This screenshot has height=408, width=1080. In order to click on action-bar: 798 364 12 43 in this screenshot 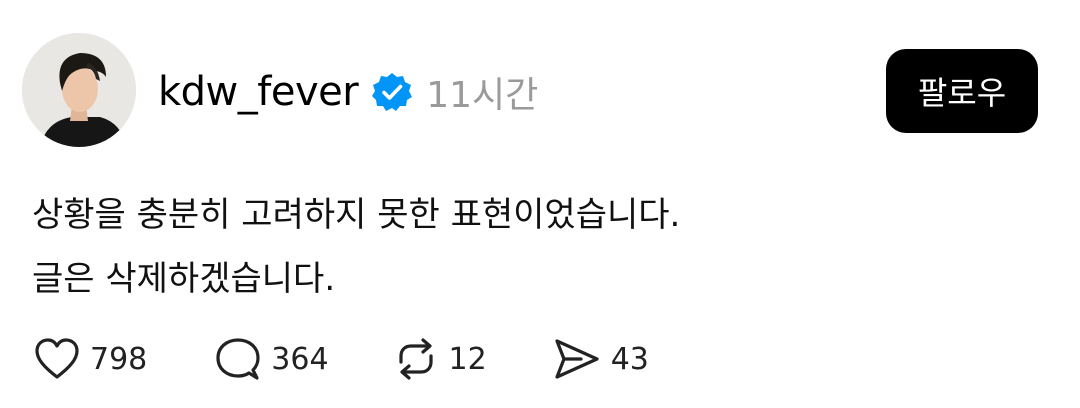, I will do `click(341, 359)`.